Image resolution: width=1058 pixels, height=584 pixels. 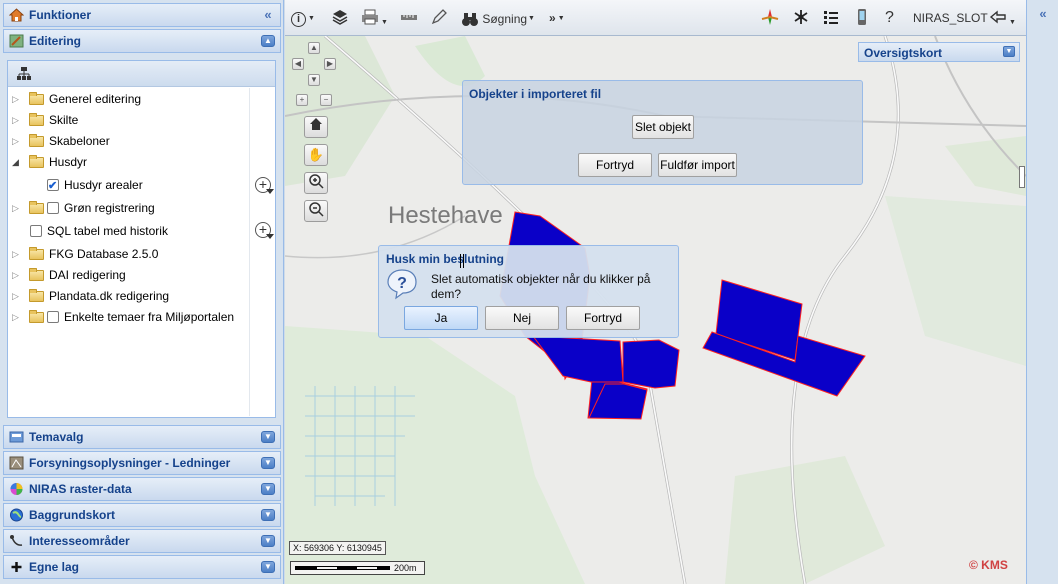 What do you see at coordinates (1022, 177) in the screenshot?
I see `map-scroll-handle` at bounding box center [1022, 177].